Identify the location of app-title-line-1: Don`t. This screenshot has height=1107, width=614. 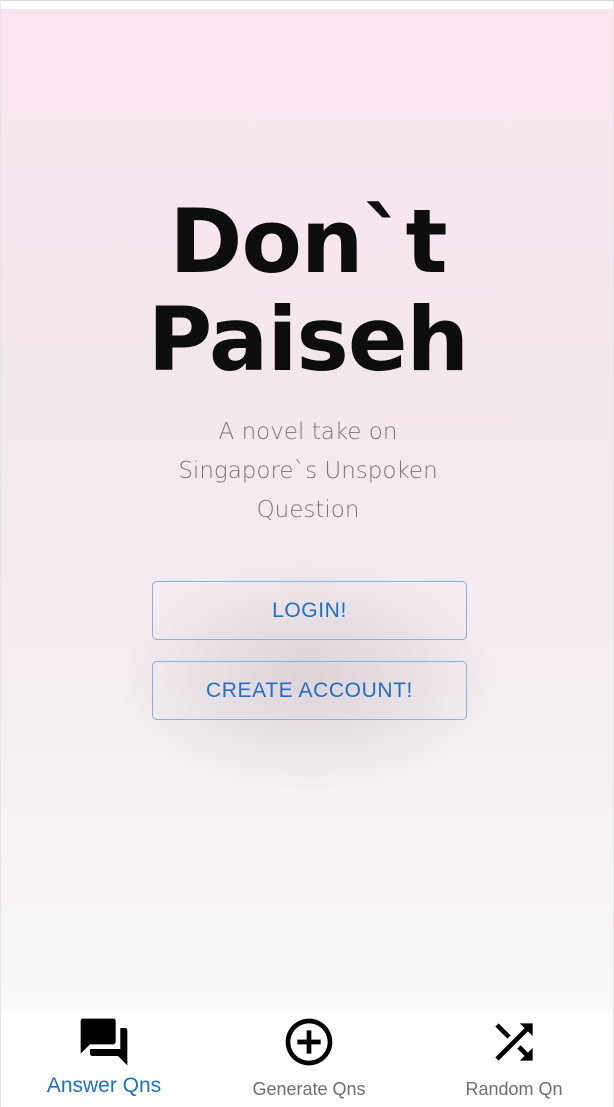
(308, 241).